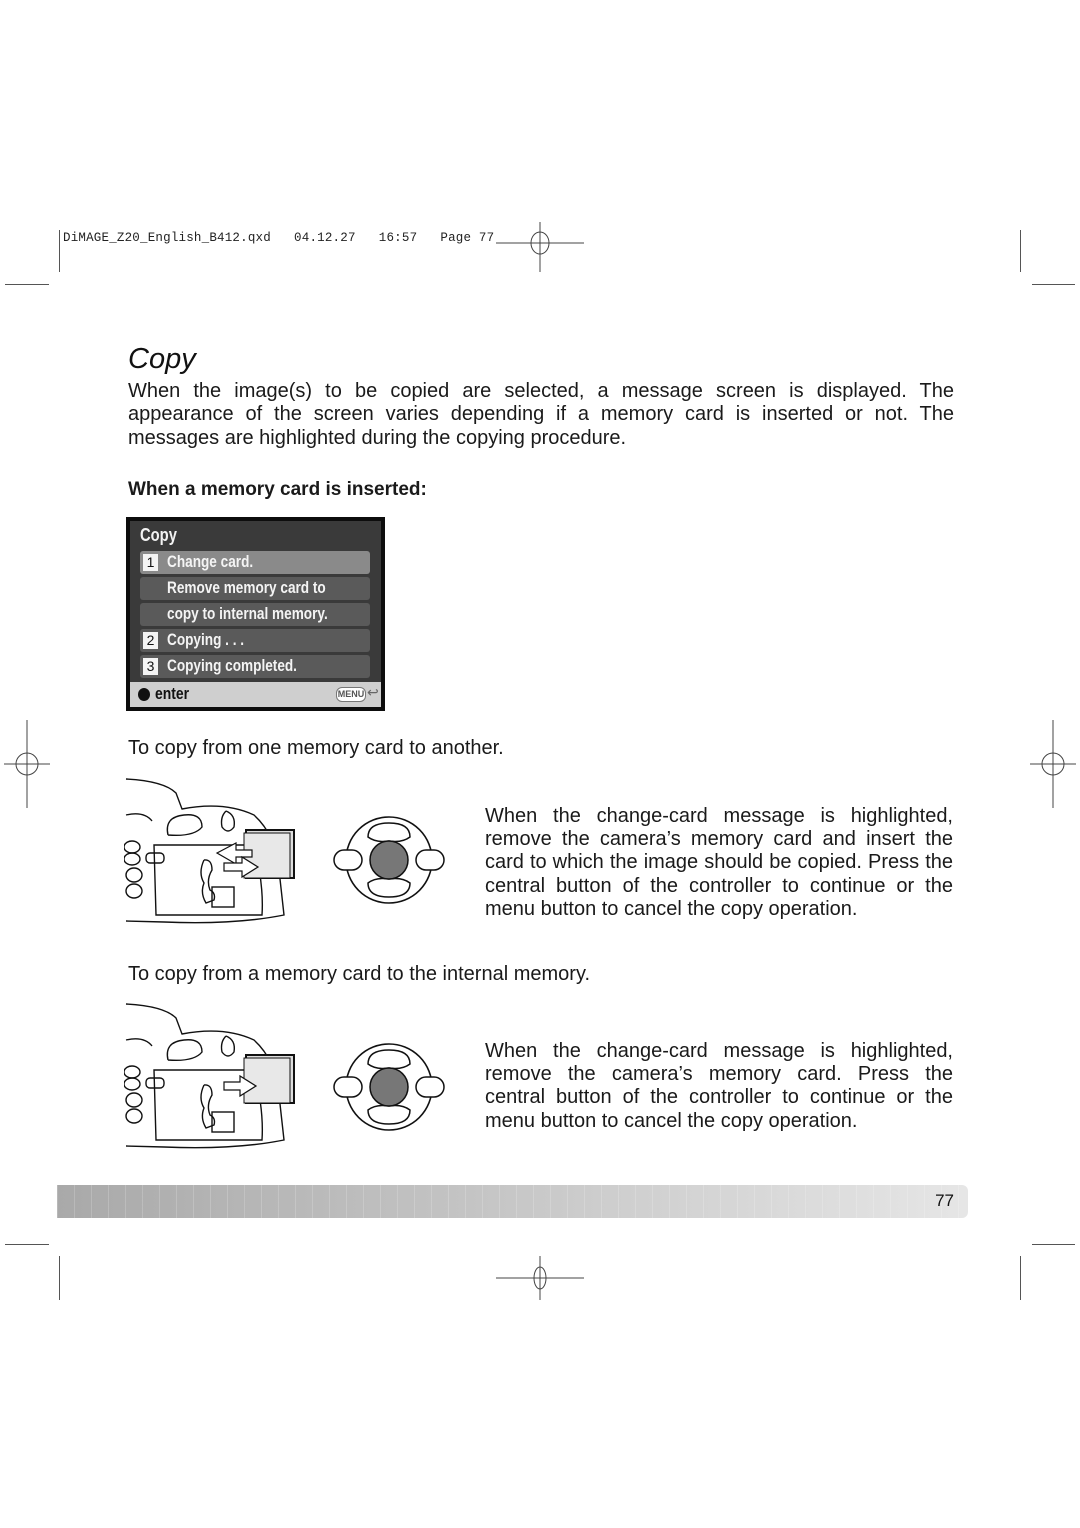  What do you see at coordinates (167, 238) in the screenshot?
I see `slug-file: DiMAGE_Z20_English_B412.qxd` at bounding box center [167, 238].